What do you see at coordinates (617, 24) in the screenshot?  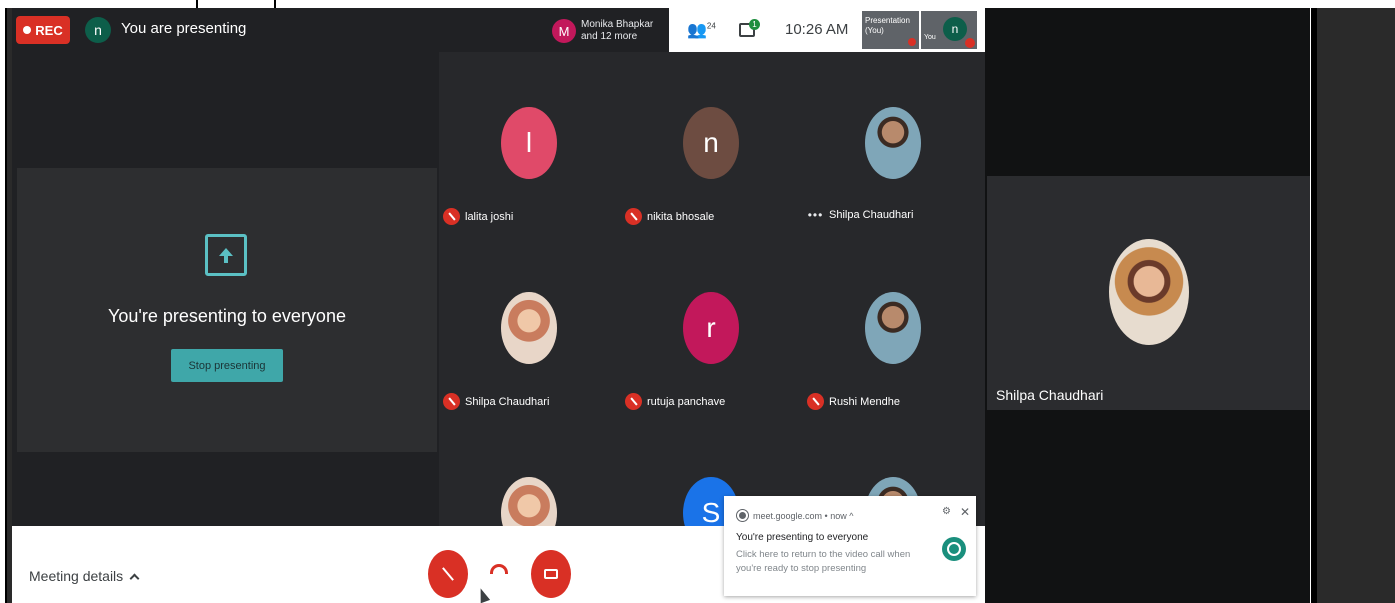 I see `participant-name: Monika Bhapkar` at bounding box center [617, 24].